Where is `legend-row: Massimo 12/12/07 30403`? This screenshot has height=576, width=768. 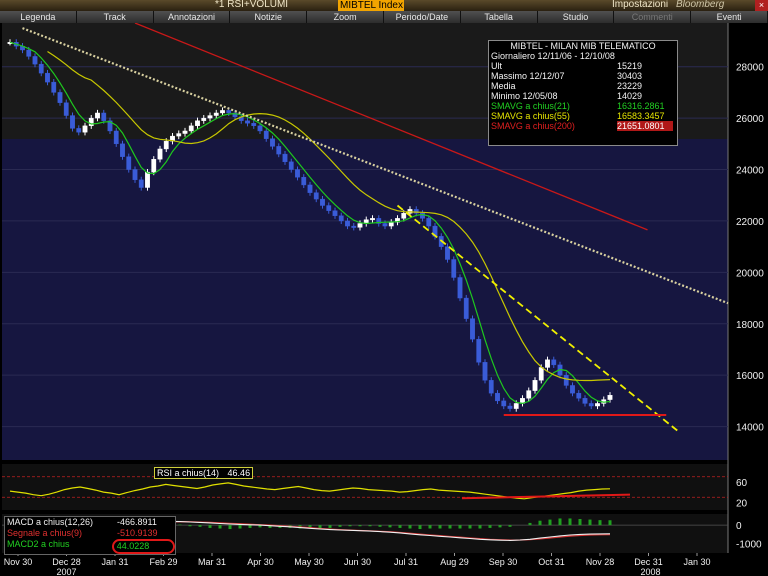 legend-row: Massimo 12/12/07 30403 is located at coordinates (583, 76).